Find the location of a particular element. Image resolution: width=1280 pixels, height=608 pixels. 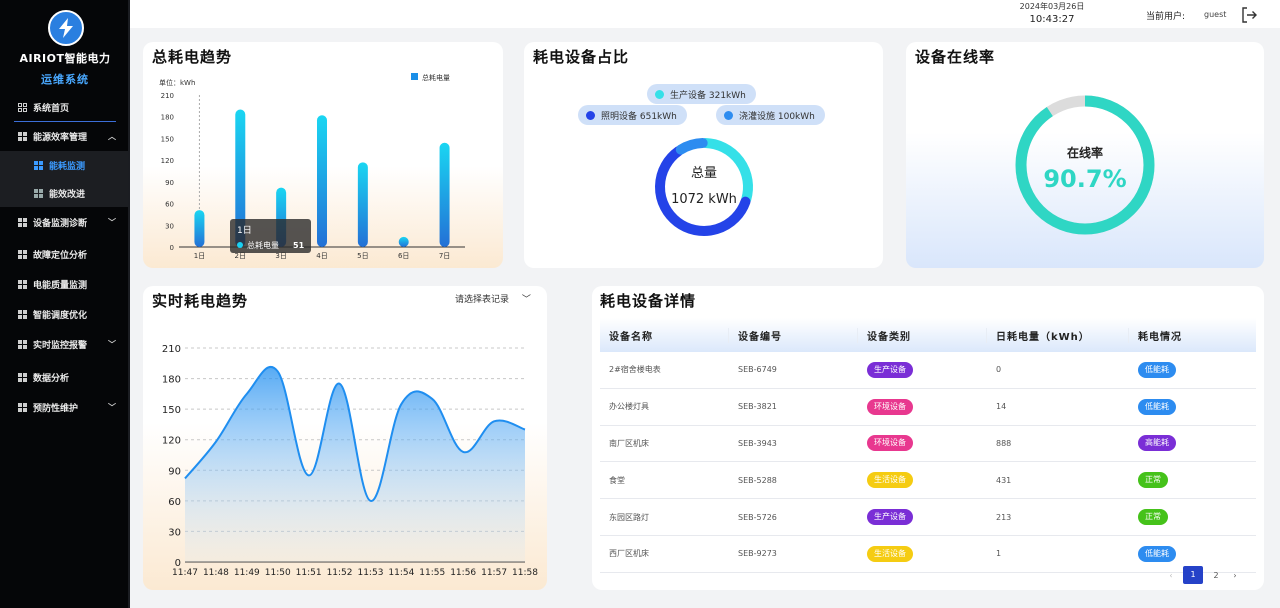

column-header: 设备名称 is located at coordinates (664, 335).